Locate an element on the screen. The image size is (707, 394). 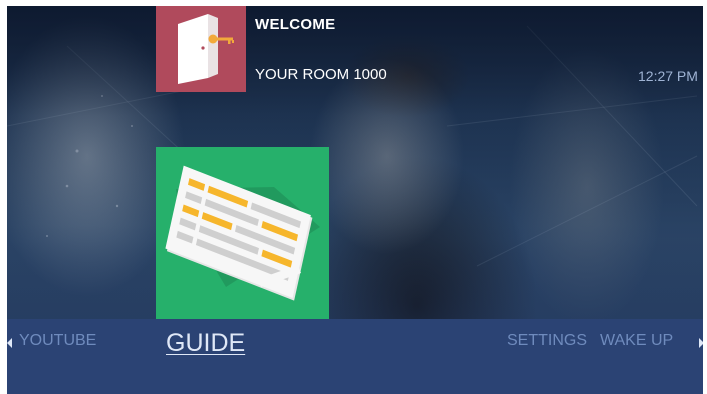
nav-item-youtube: YOUTUBE is located at coordinates (57, 341).